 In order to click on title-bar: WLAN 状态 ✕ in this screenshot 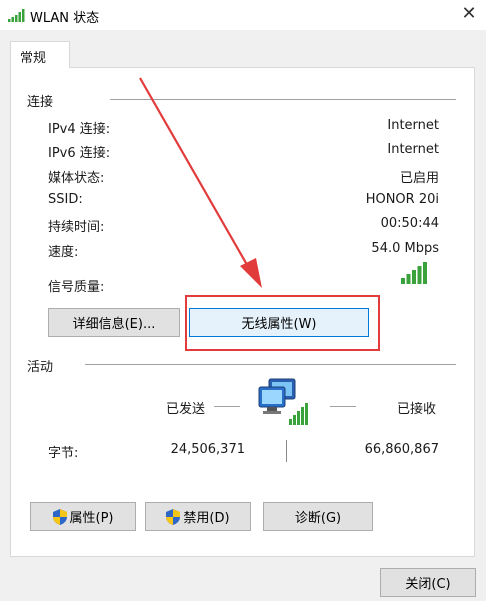, I will do `click(243, 15)`.